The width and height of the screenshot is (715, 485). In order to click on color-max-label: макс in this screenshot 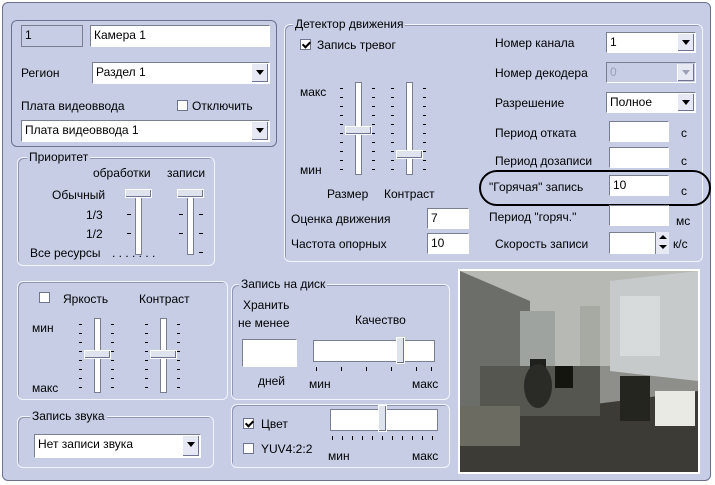, I will do `click(425, 456)`.